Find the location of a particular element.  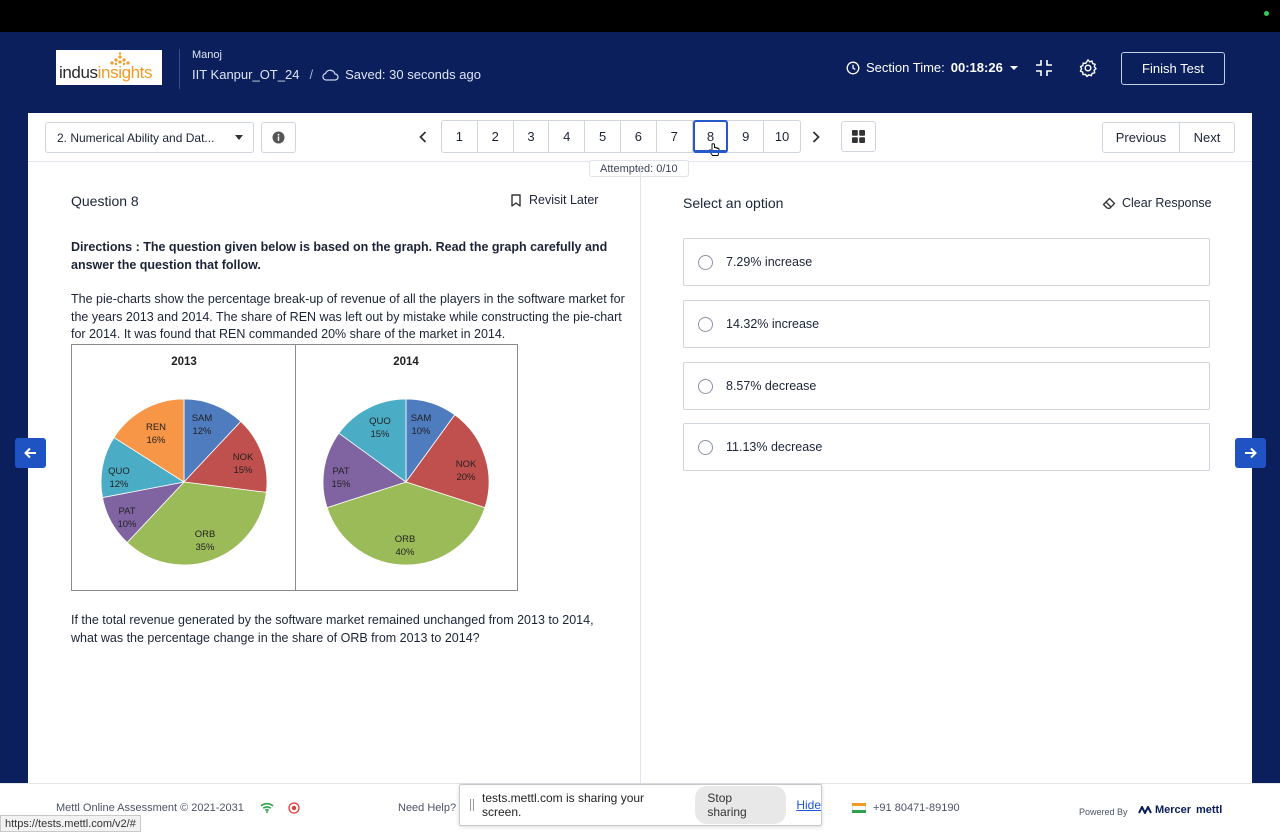

question-number-6: 6 is located at coordinates (639, 136).